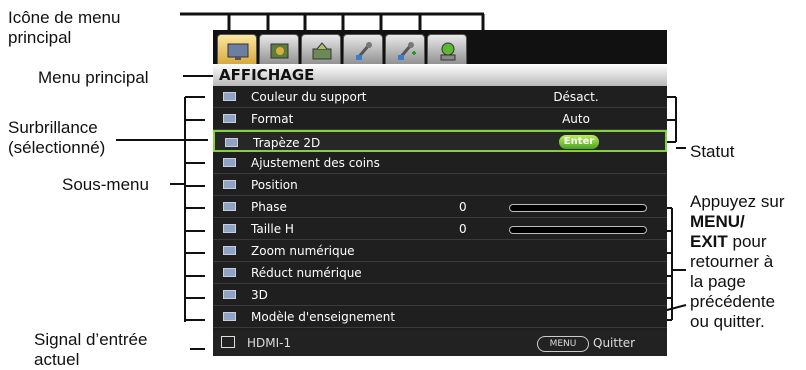  Describe the element at coordinates (269, 207) in the screenshot. I see `menu-item-label: Phase` at that location.